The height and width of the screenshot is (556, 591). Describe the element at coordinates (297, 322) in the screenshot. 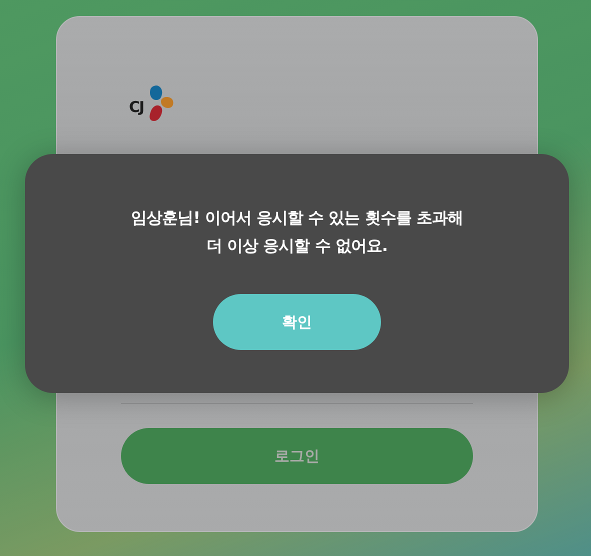

I see `confirm-button: 확인` at that location.